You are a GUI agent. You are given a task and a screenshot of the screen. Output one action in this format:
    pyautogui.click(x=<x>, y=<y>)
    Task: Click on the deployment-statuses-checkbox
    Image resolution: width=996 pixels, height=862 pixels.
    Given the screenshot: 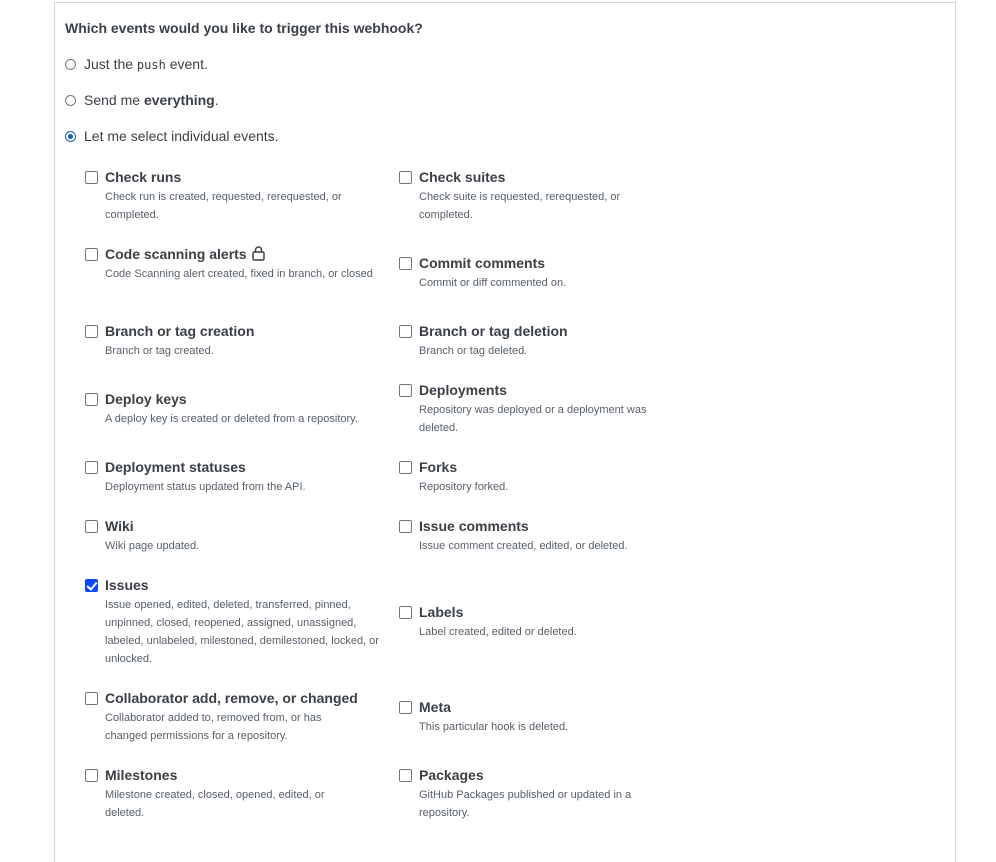 What is the action you would take?
    pyautogui.click(x=91, y=467)
    